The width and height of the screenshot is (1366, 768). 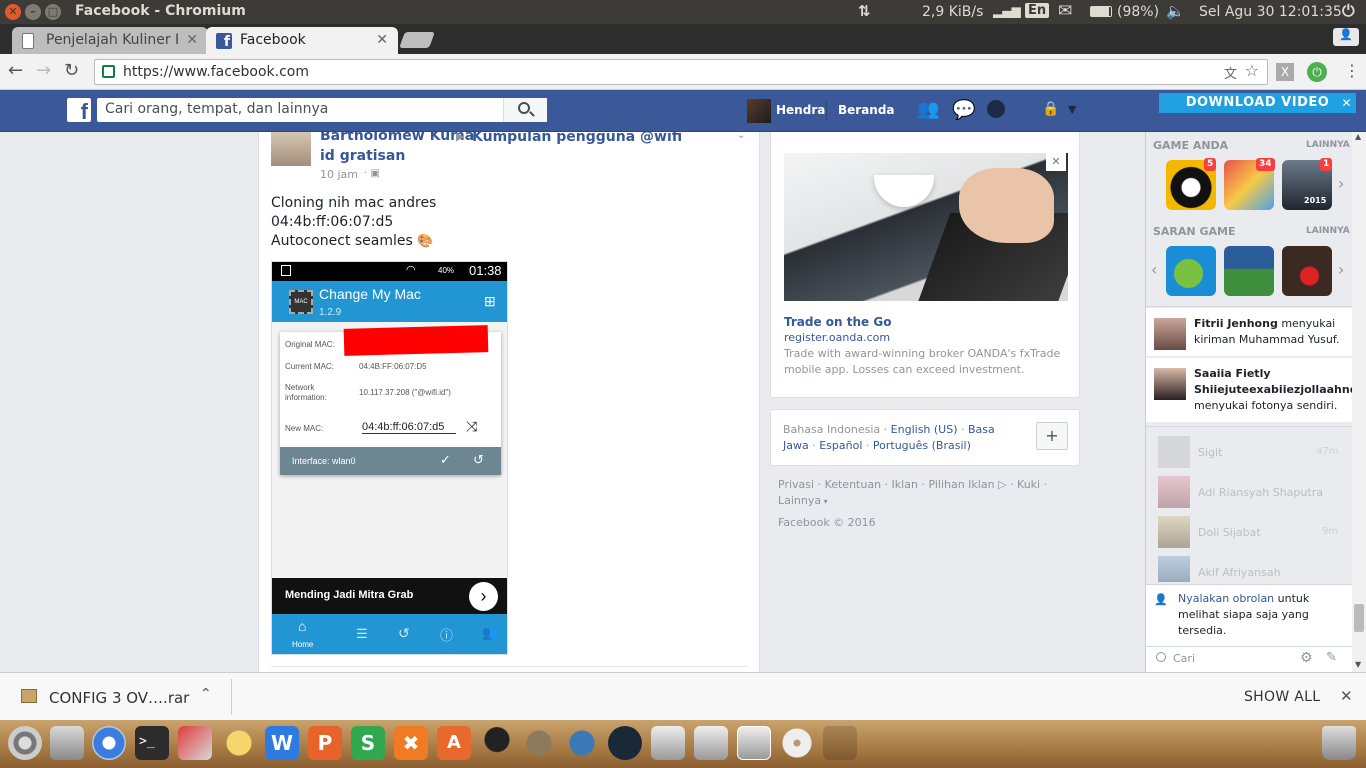 What do you see at coordinates (1307, 184) in the screenshot?
I see `game-football-manager: 1 2015` at bounding box center [1307, 184].